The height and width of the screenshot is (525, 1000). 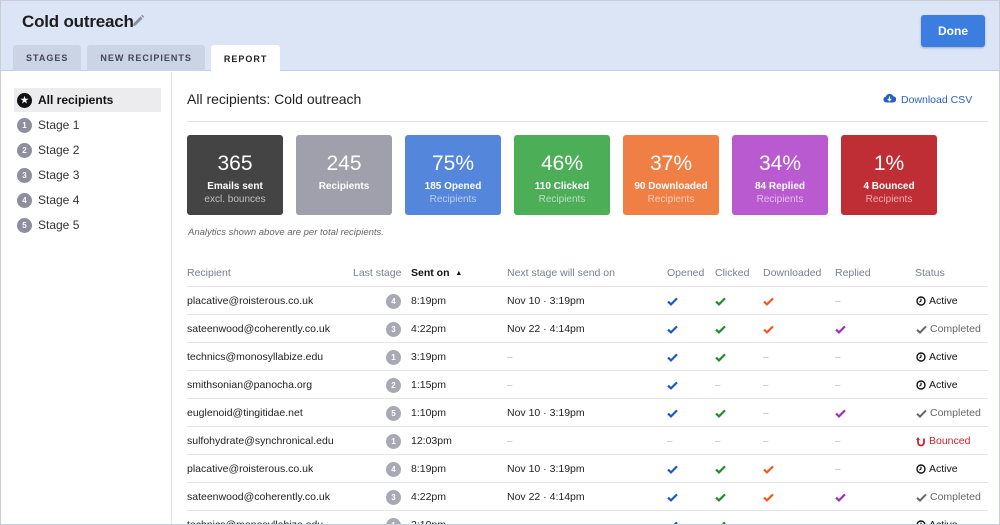 I want to click on col-header-opened: Opened, so click(x=685, y=273).